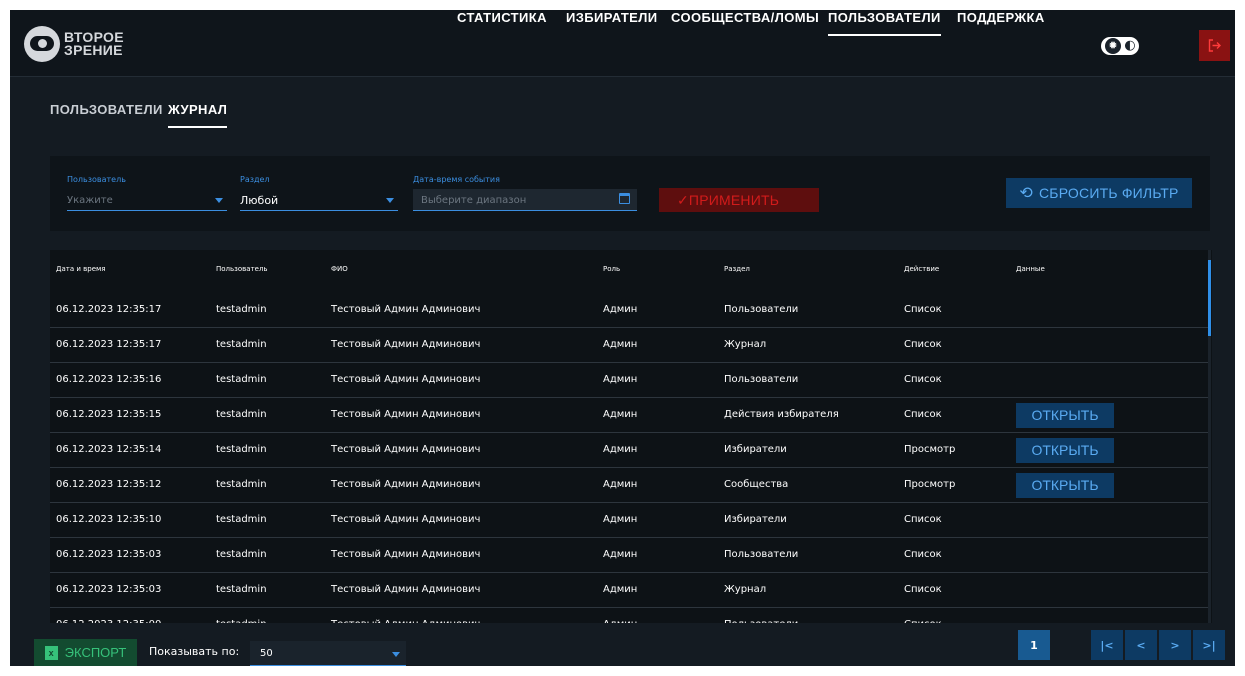 The width and height of the screenshot is (1245, 676). What do you see at coordinates (1107, 645) in the screenshot?
I see `first-page-button: |<` at bounding box center [1107, 645].